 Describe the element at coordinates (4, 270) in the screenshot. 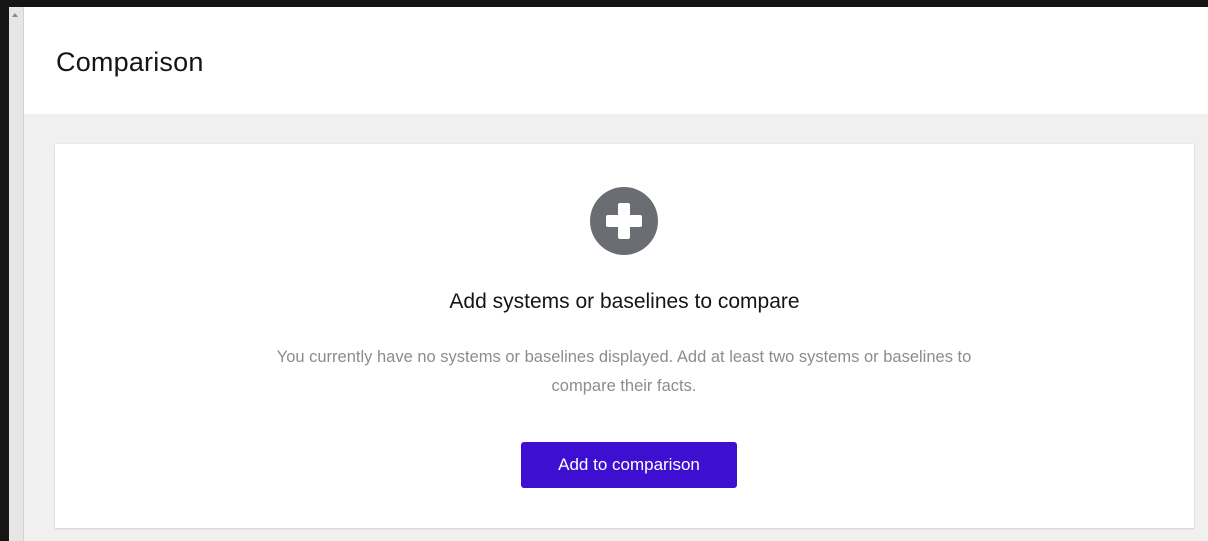

I see `window-left-edge` at that location.